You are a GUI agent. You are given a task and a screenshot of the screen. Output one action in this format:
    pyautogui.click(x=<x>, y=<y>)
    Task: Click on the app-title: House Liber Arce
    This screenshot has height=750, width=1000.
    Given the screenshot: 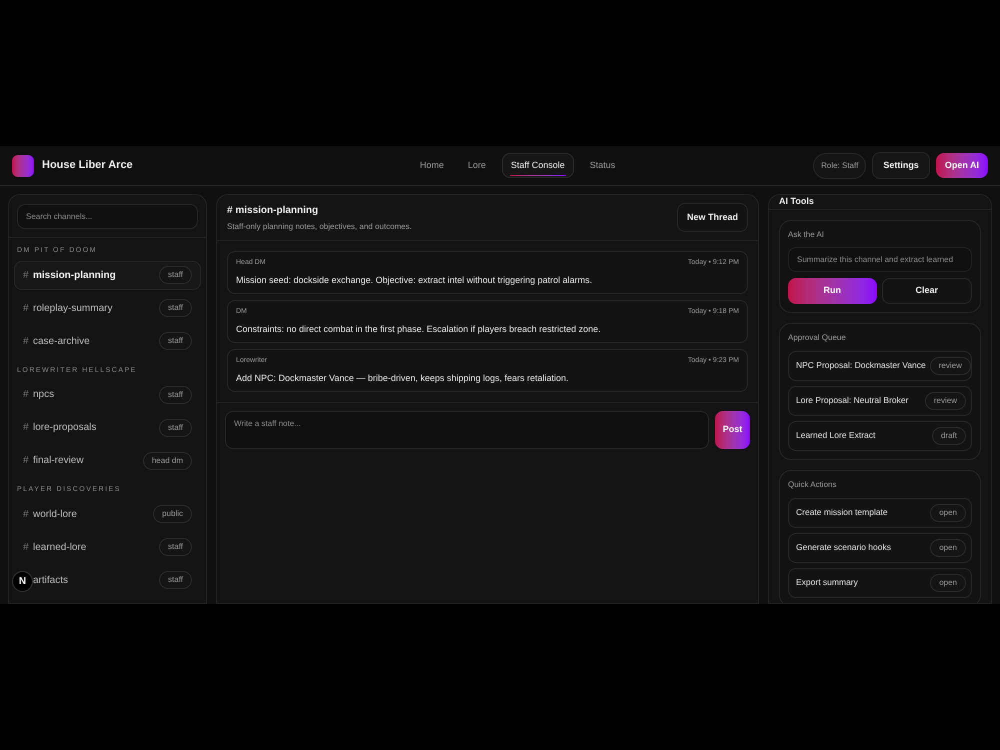 What is the action you would take?
    pyautogui.click(x=87, y=166)
    